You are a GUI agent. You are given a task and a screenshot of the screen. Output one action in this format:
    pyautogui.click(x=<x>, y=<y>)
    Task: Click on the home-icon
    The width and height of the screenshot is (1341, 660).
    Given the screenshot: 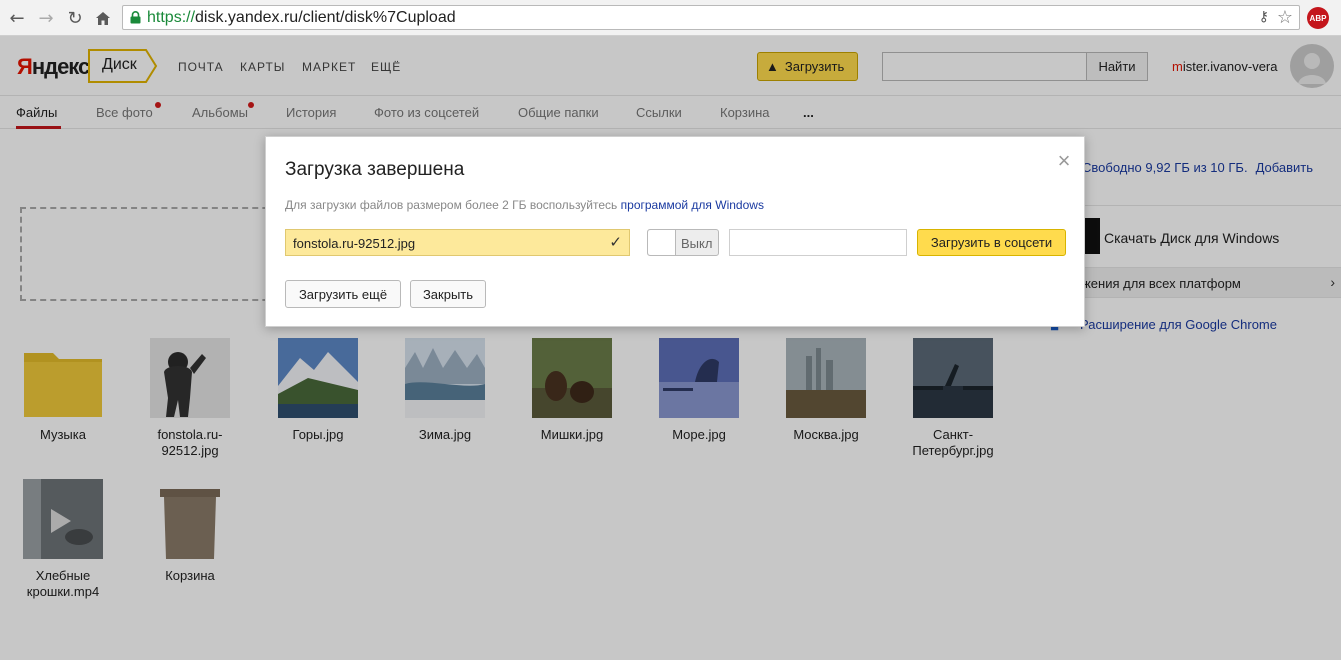 What is the action you would take?
    pyautogui.click(x=103, y=18)
    